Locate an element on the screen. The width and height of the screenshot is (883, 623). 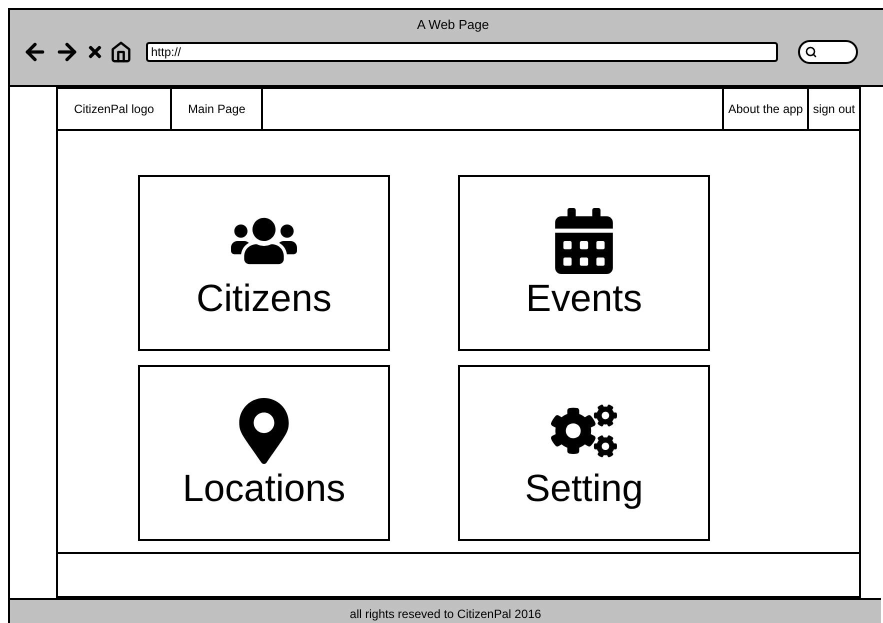
address-field: http:// is located at coordinates (462, 52).